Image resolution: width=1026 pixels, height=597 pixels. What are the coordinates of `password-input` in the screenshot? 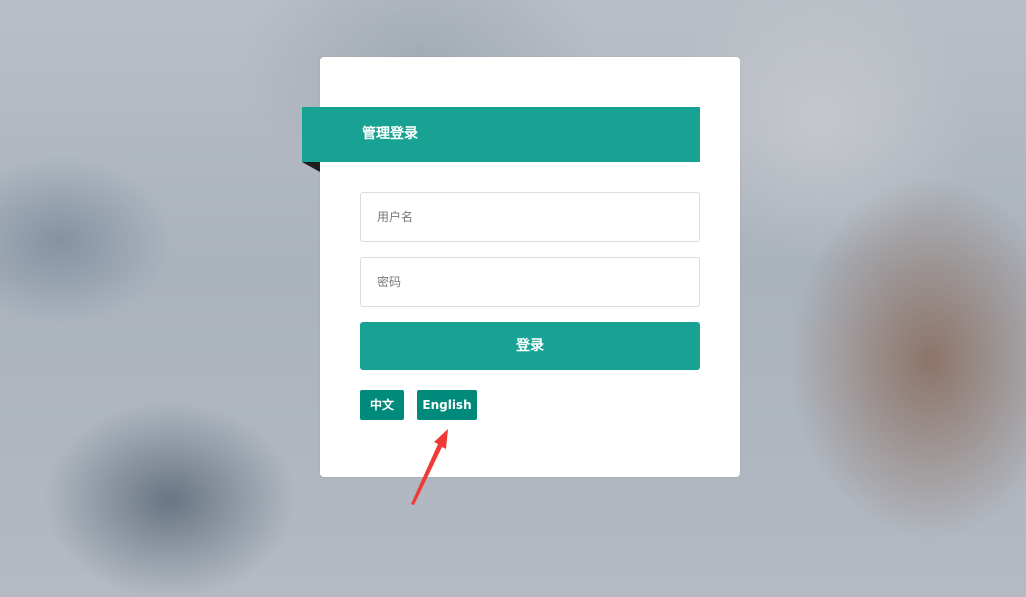 It's located at (530, 282).